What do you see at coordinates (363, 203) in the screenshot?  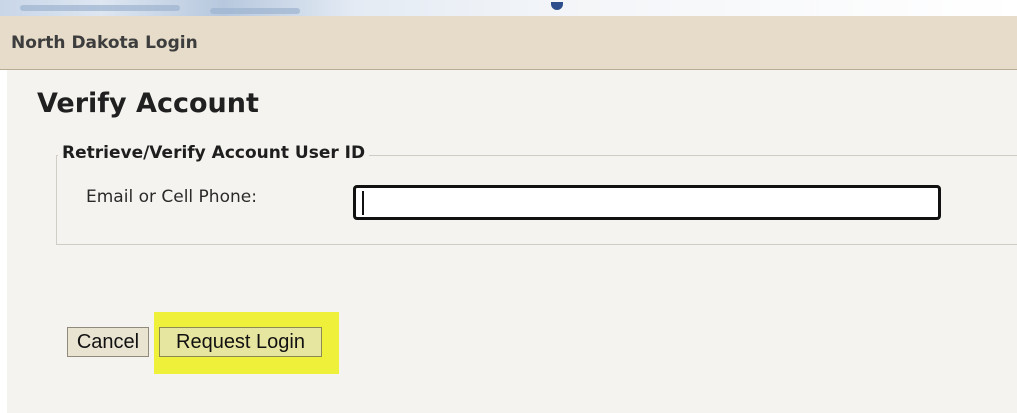 I see `text-caret` at bounding box center [363, 203].